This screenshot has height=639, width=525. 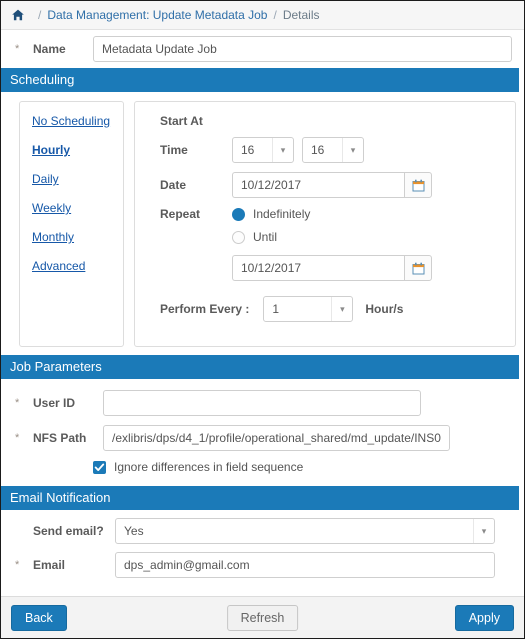 I want to click on user-id-input, so click(x=262, y=403).